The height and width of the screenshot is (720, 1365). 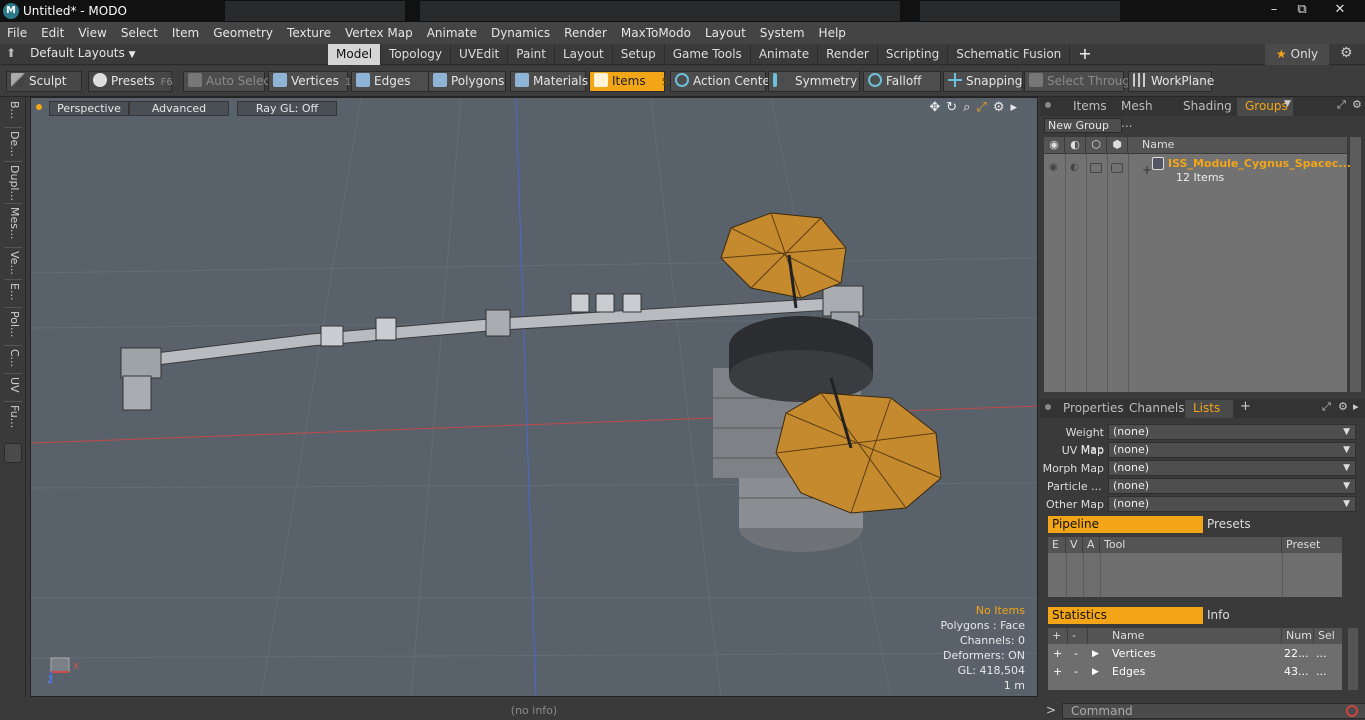 What do you see at coordinates (1340, 10) in the screenshot?
I see `close-icon: ✕` at bounding box center [1340, 10].